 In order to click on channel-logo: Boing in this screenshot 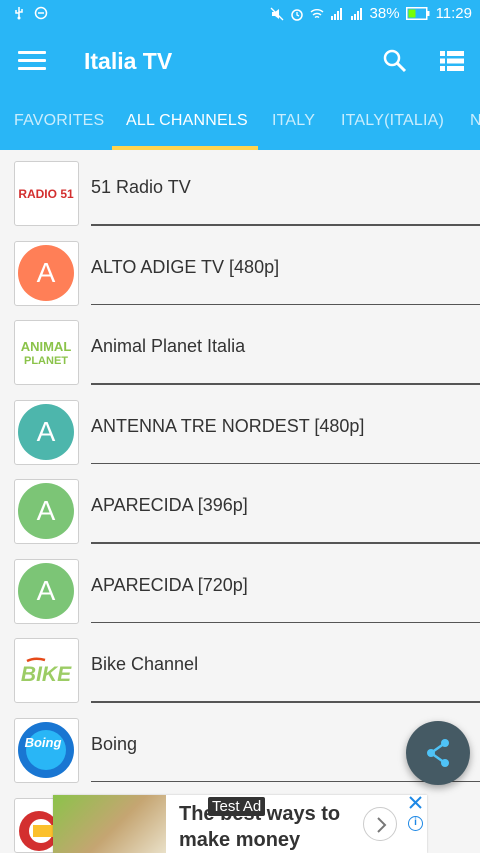, I will do `click(46, 750)`.